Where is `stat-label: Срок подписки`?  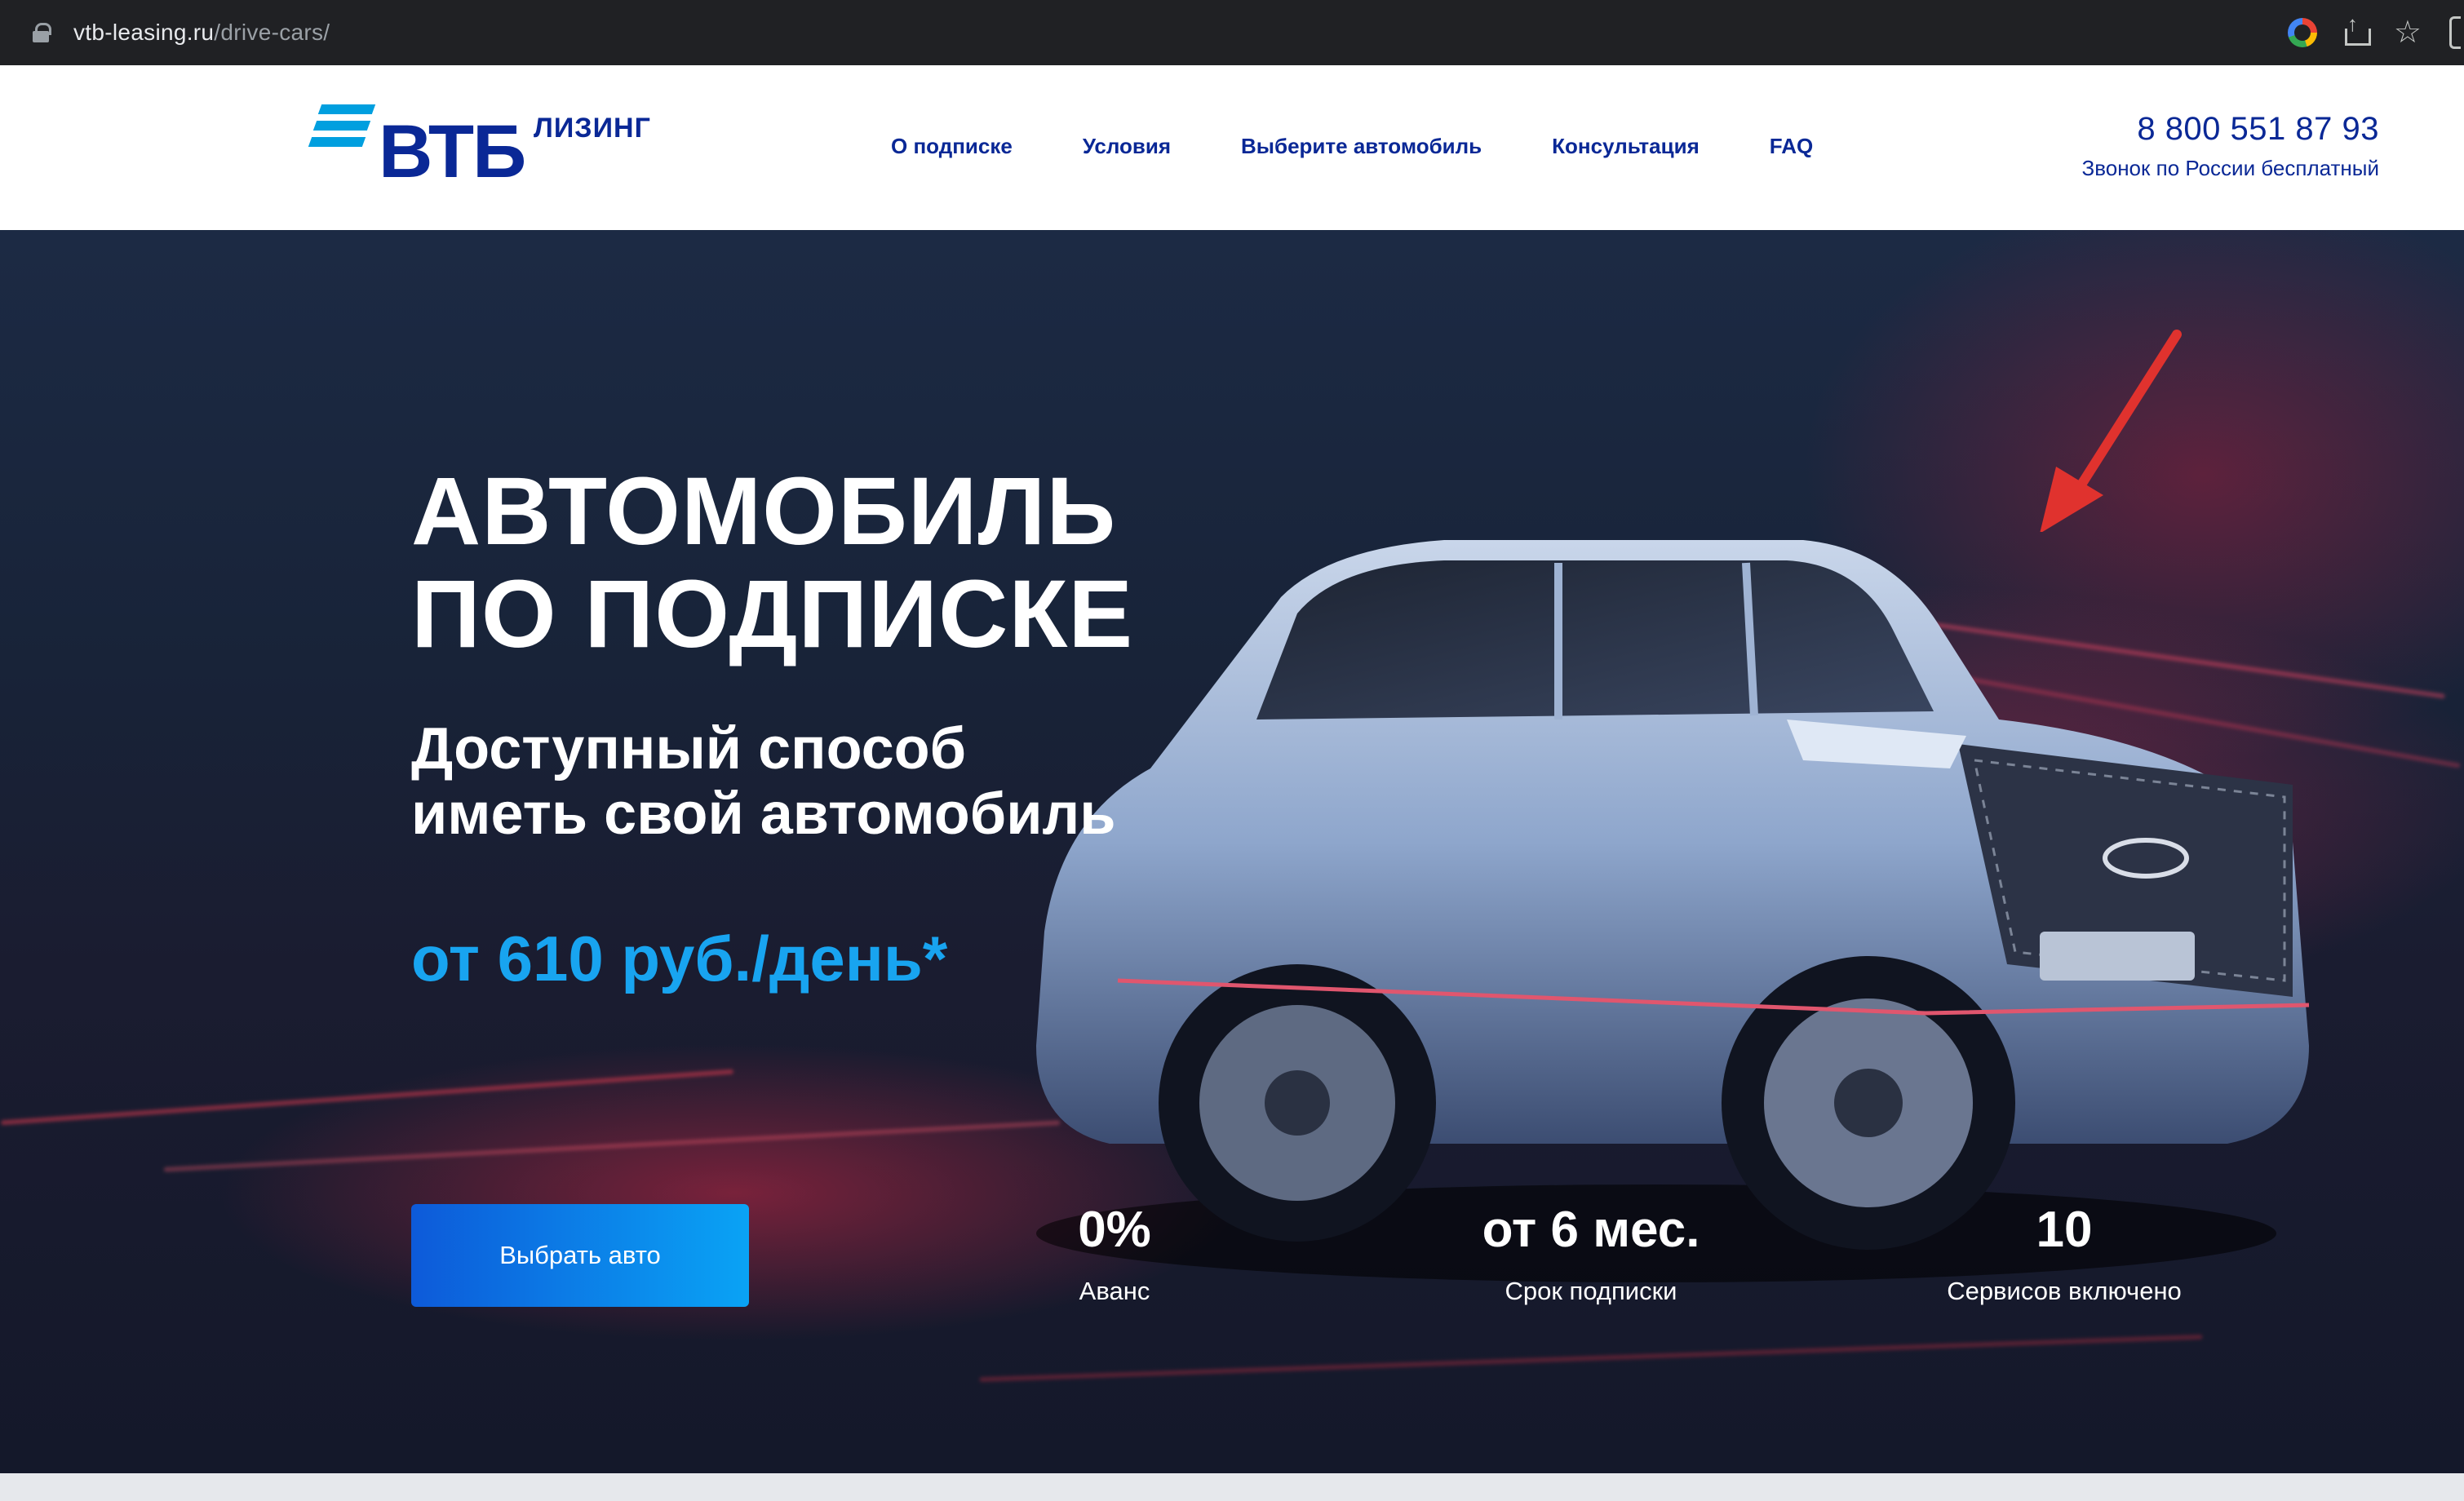
stat-label: Срок подписки is located at coordinates (1591, 1291).